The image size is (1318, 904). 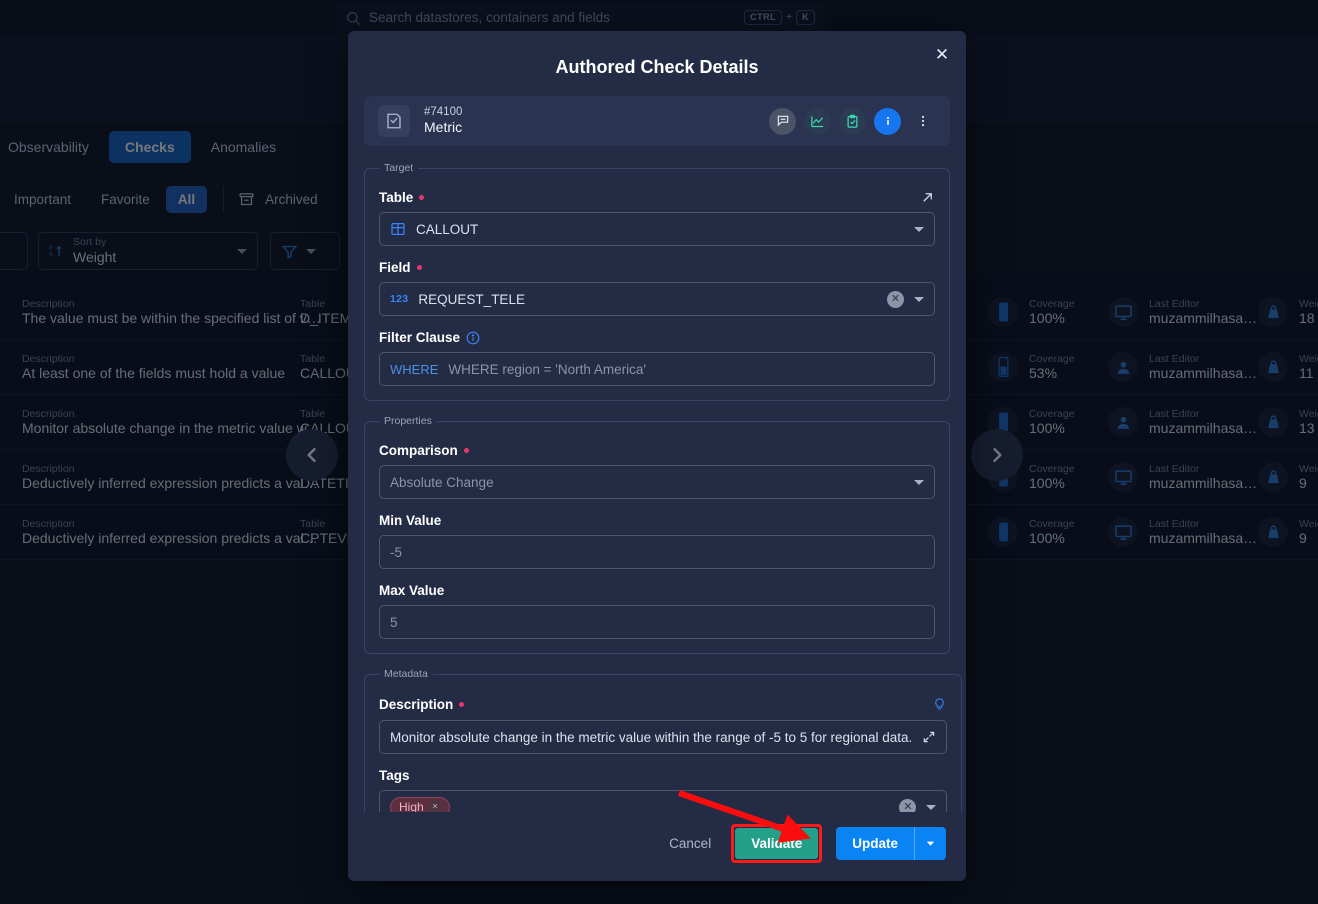 I want to click on field-value: REQUEST_TELE, so click(x=471, y=299).